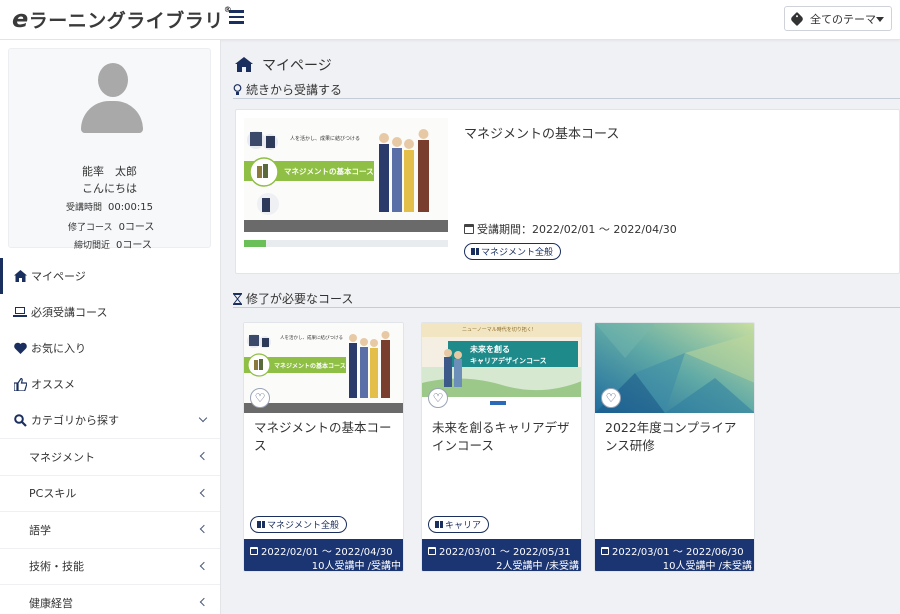 Image resolution: width=900 pixels, height=614 pixels. I want to click on lightbulb-icon, so click(238, 89).